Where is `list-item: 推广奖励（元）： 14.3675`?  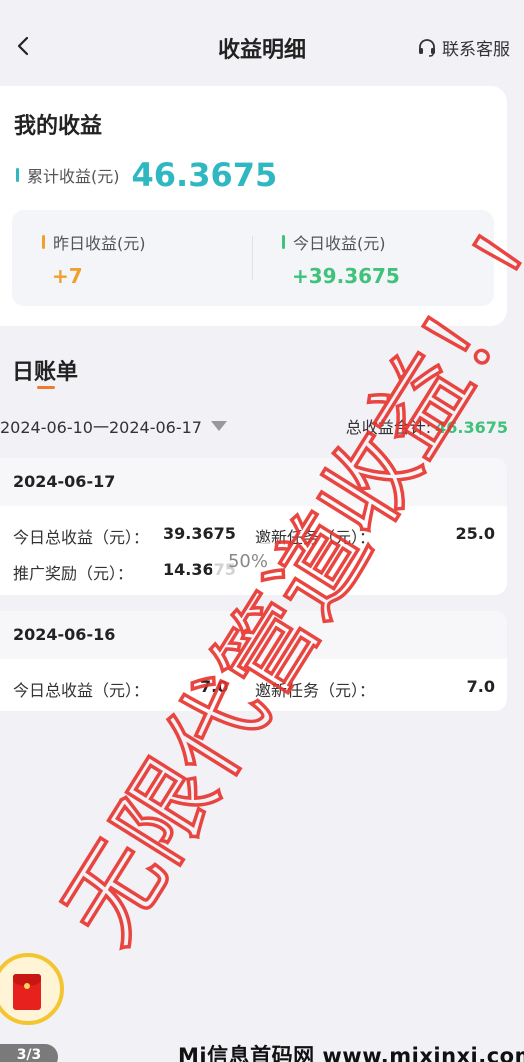
list-item: 推广奖励（元）： 14.3675 is located at coordinates (124, 572).